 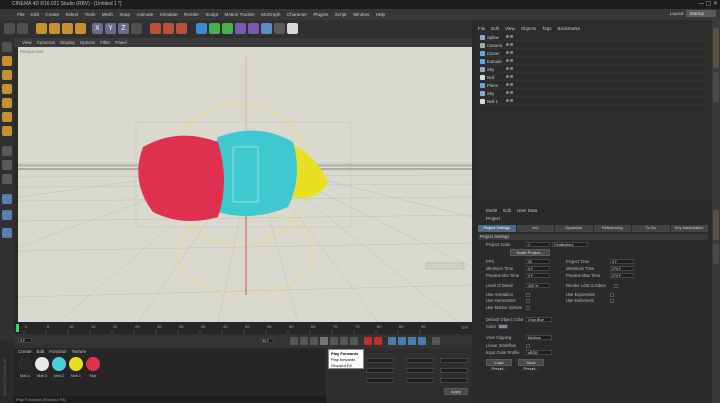 I want to click on use-generators-checkbox, so click(x=528, y=301).